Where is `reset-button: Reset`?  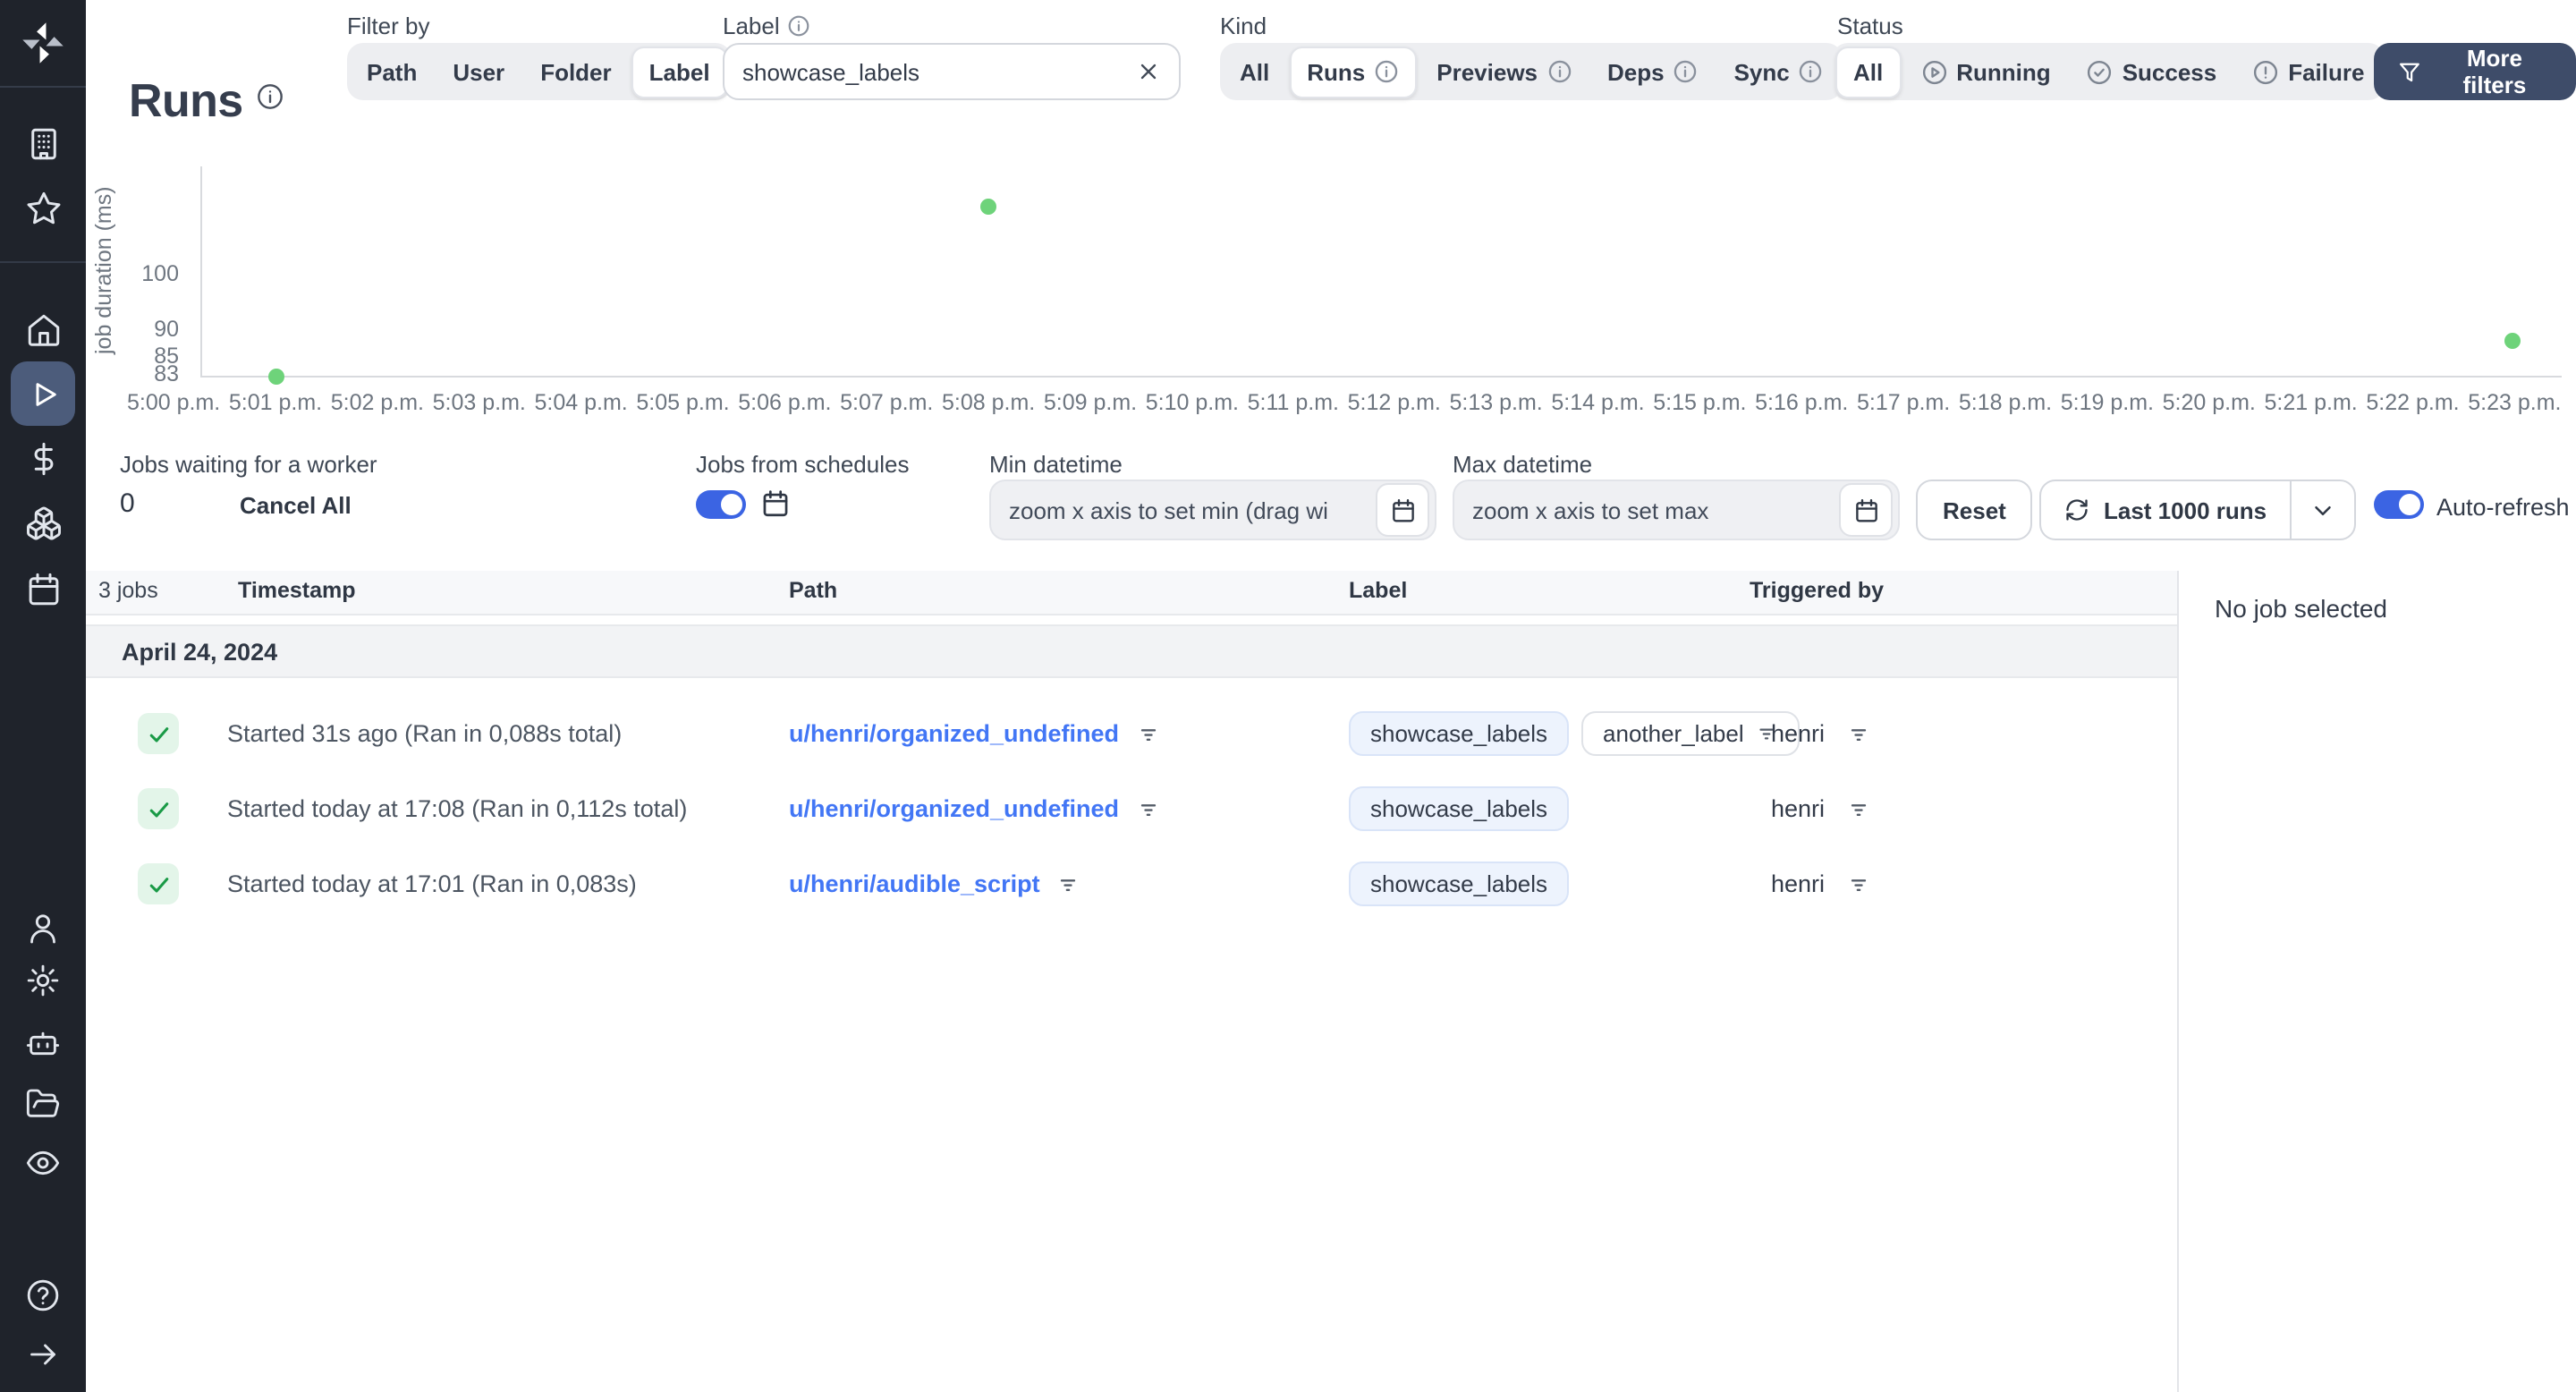 reset-button: Reset is located at coordinates (1974, 510).